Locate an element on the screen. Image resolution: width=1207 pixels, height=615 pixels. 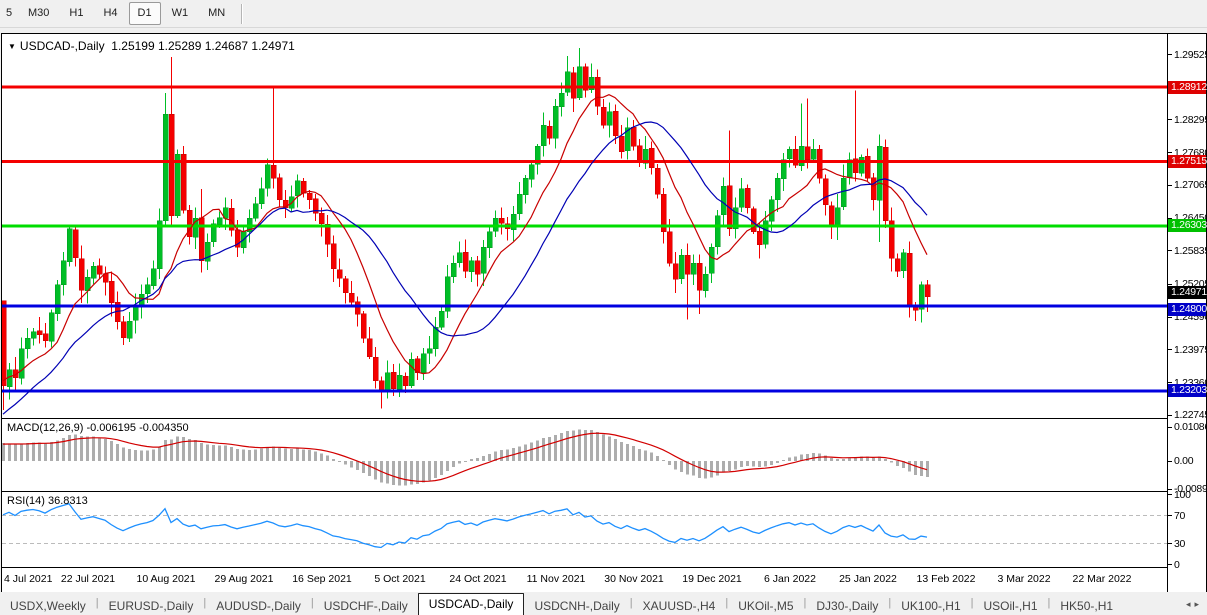
rsi-axis-tick: 0 is located at coordinates (1174, 565).